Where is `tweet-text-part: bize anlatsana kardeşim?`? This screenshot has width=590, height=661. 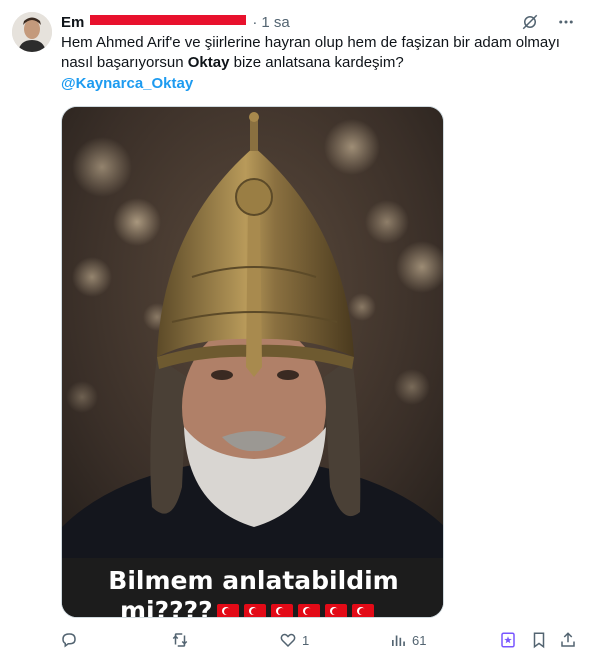 tweet-text-part: bize anlatsana kardeşim? is located at coordinates (316, 62).